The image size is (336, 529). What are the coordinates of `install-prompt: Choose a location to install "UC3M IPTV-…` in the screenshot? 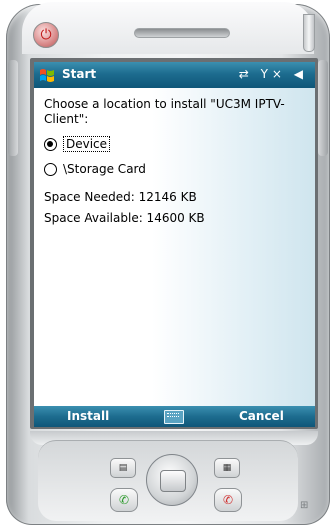 It's located at (164, 111).